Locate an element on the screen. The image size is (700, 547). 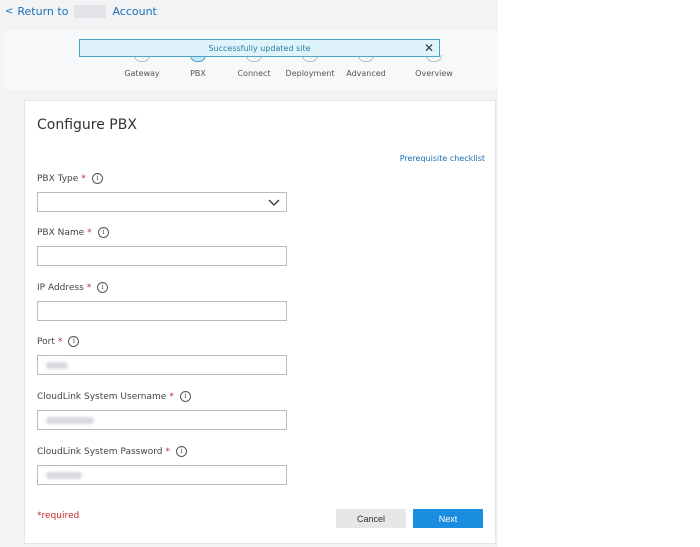
back-link-suffix: Account is located at coordinates (134, 11).